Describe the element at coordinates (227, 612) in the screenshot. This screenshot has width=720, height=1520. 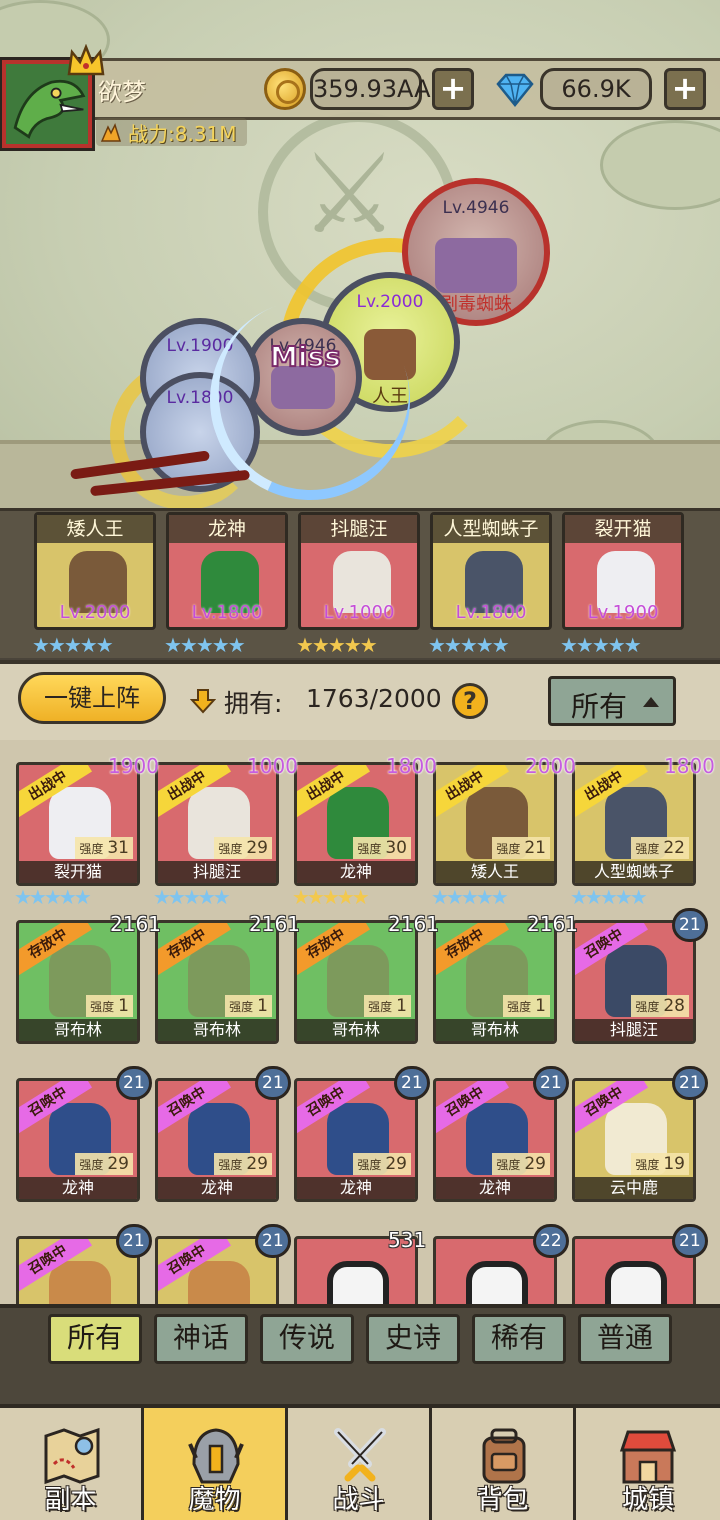
I see `team-slot-level: Lv.1800` at that location.